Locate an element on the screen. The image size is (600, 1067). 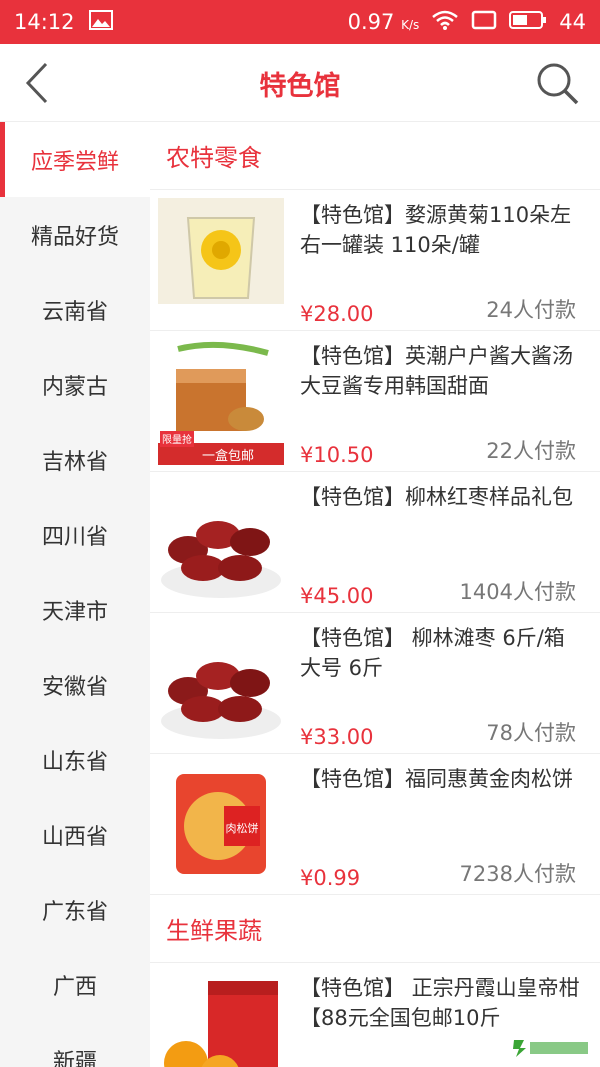
sidebar-item-label: 天津市 is located at coordinates (74, 612).